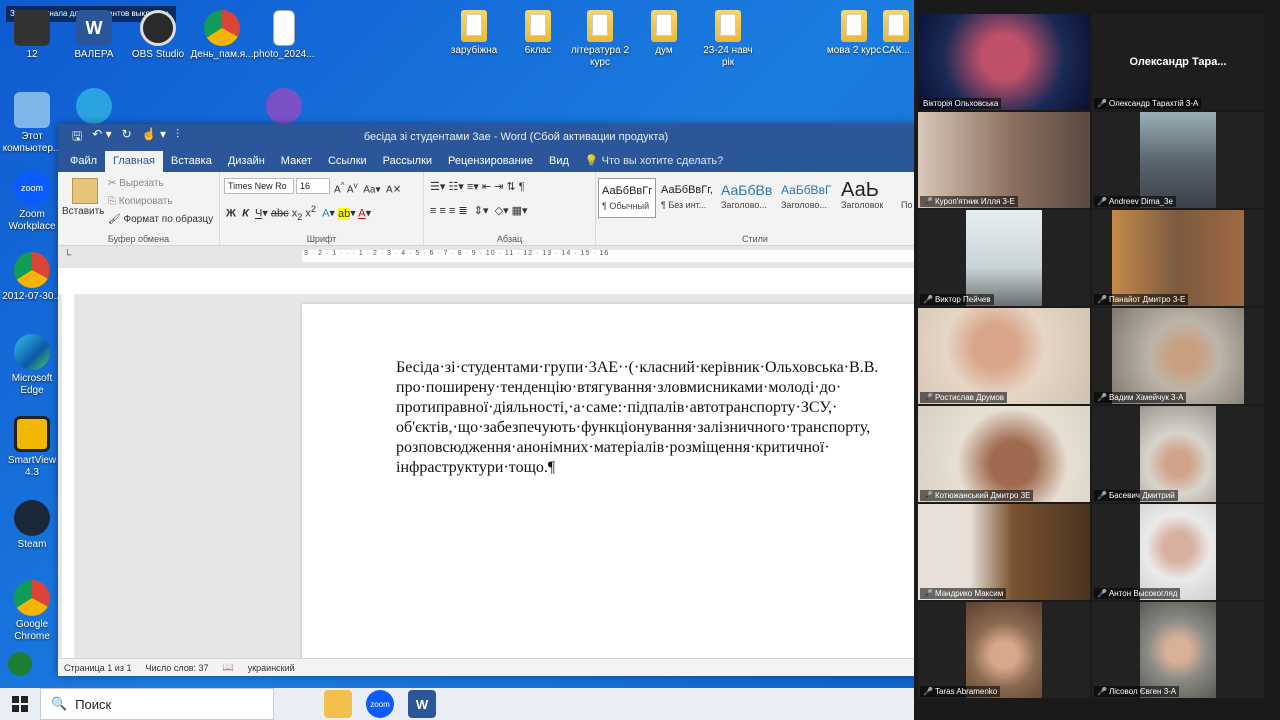 Image resolution: width=1280 pixels, height=720 pixels. I want to click on paste-icon, so click(85, 191).